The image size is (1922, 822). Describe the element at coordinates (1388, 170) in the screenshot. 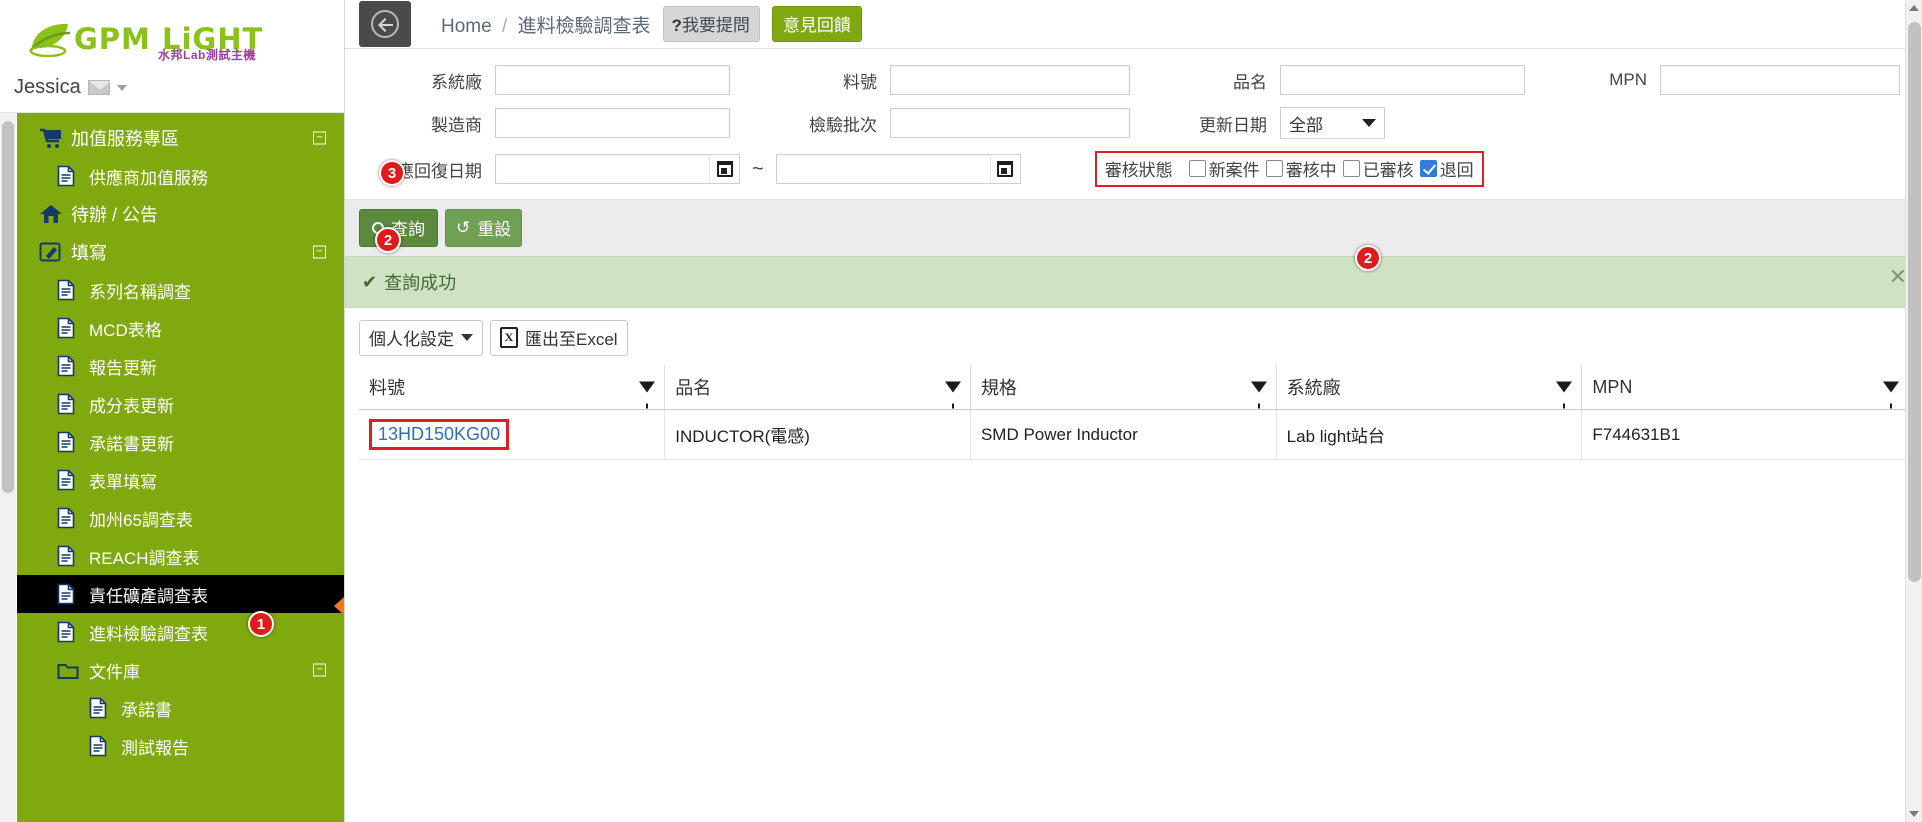

I see `review-status-option-label: 已審核` at that location.